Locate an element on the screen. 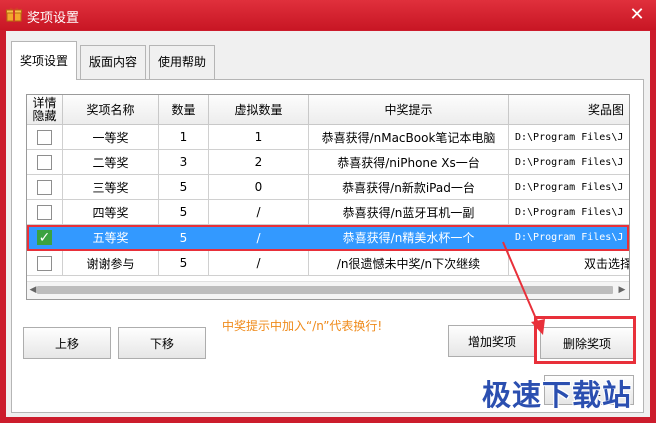 The image size is (656, 423). table-row: 谢谢参与 5 / /n很遗憾未中奖/n下次继续 双击选择 is located at coordinates (328, 263).